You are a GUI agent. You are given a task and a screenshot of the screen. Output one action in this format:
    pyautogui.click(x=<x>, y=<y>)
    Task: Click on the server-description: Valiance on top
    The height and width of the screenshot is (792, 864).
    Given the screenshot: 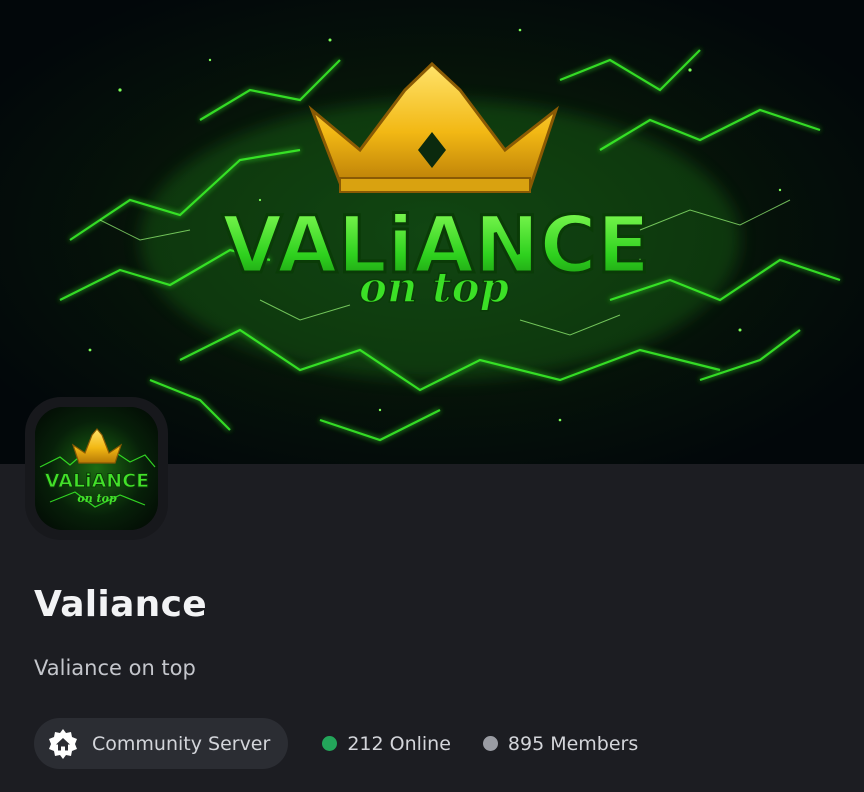 What is the action you would take?
    pyautogui.click(x=115, y=668)
    